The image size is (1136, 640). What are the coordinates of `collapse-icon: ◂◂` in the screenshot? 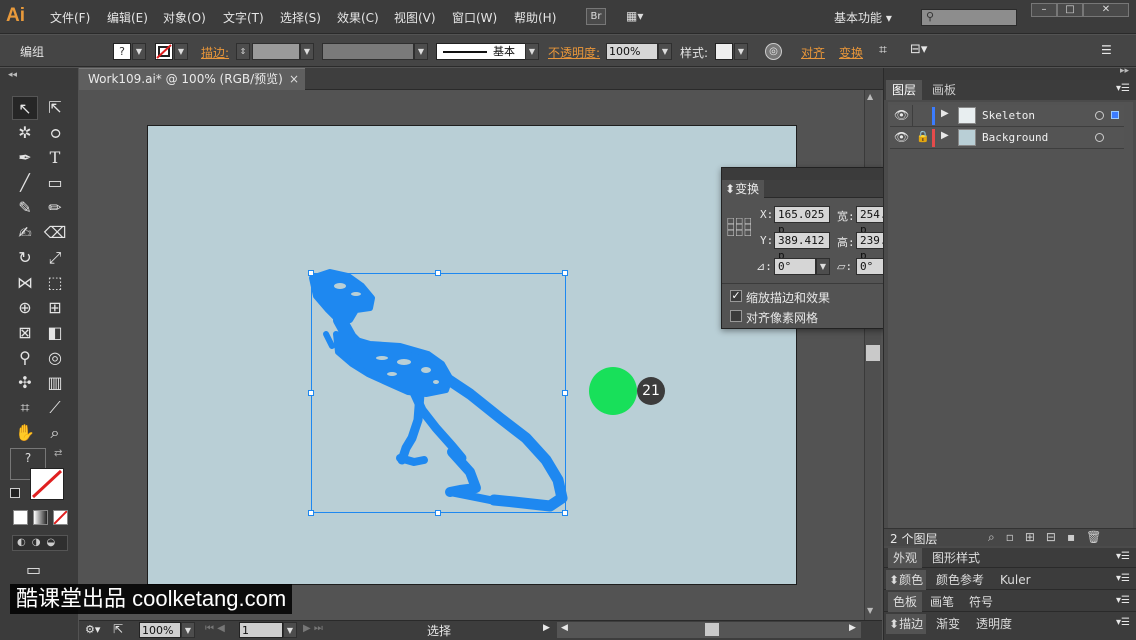 It's located at (12, 75).